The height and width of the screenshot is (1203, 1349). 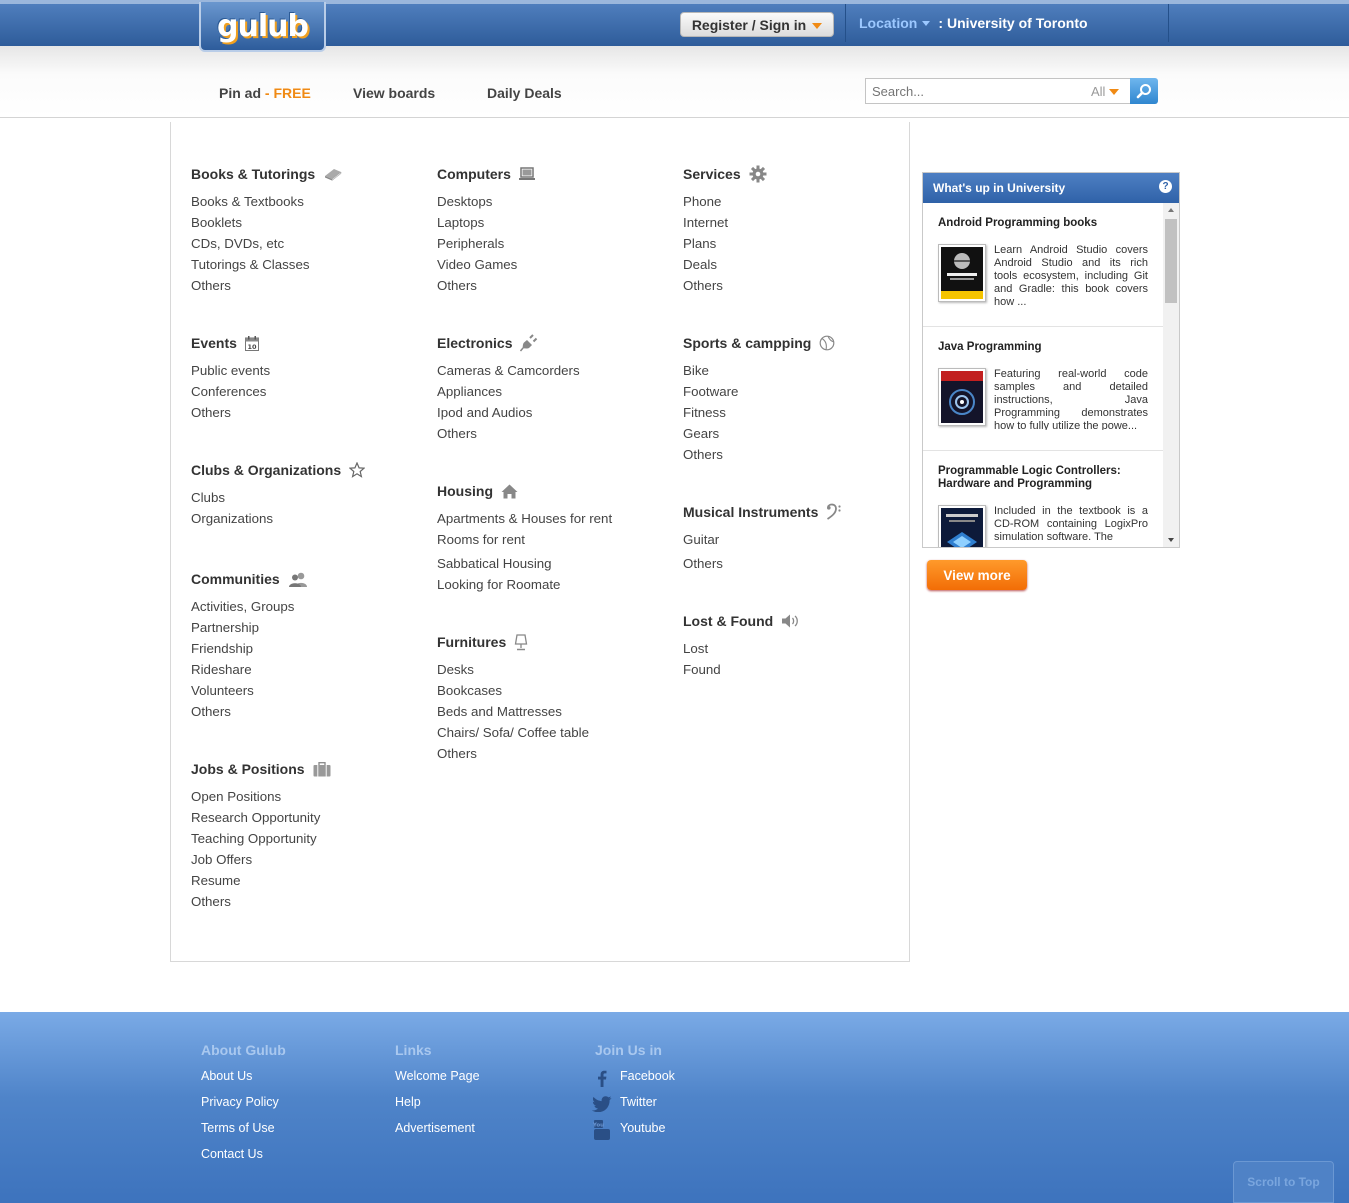 What do you see at coordinates (1165, 186) in the screenshot?
I see `help-icon: ?` at bounding box center [1165, 186].